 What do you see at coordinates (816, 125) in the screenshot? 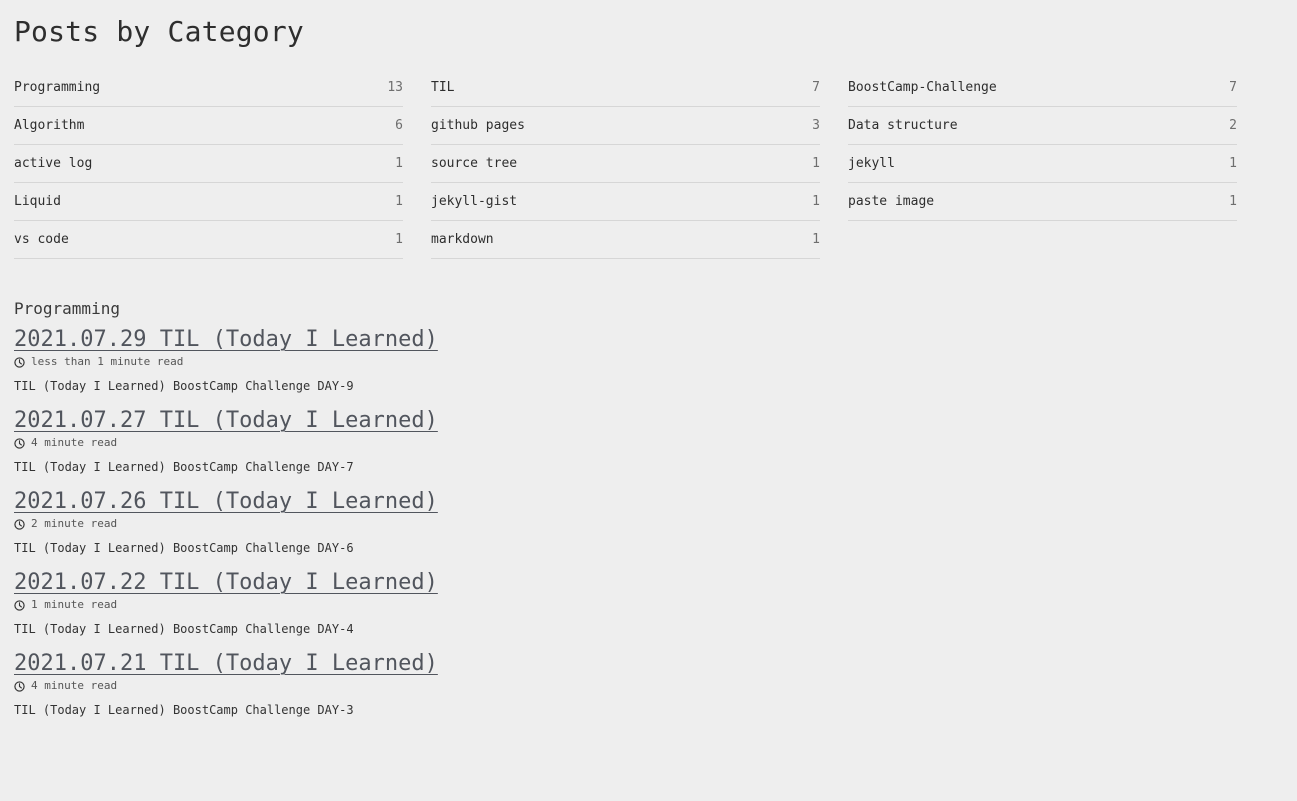
I see `category-count: 3` at bounding box center [816, 125].